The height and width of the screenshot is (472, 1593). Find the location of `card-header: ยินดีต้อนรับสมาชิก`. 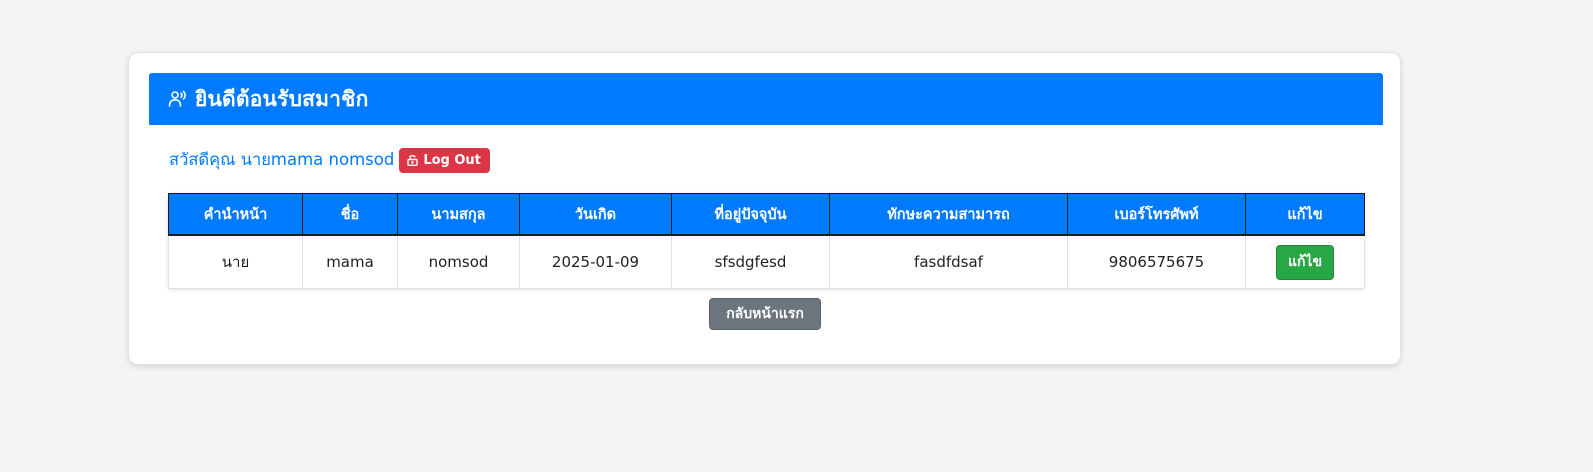

card-header: ยินดีต้อนรับสมาชิก is located at coordinates (766, 99).